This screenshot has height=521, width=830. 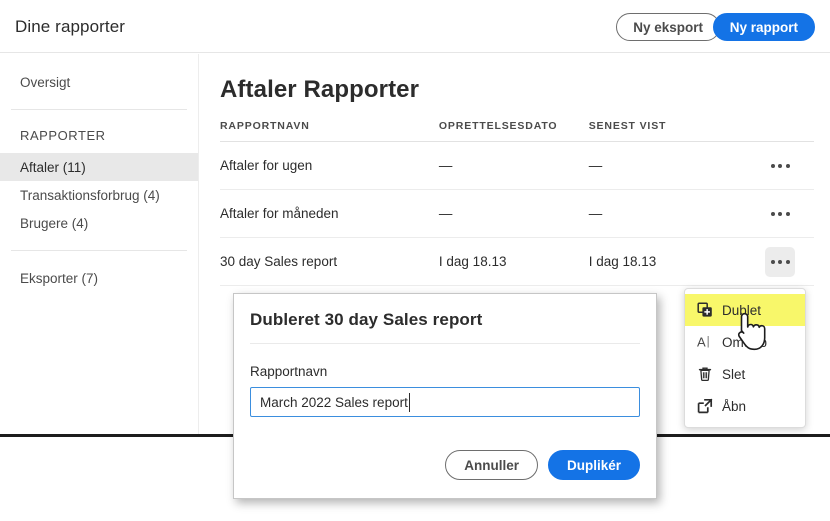 What do you see at coordinates (329, 131) in the screenshot?
I see `column-header-name: RAPPORTNAVN` at bounding box center [329, 131].